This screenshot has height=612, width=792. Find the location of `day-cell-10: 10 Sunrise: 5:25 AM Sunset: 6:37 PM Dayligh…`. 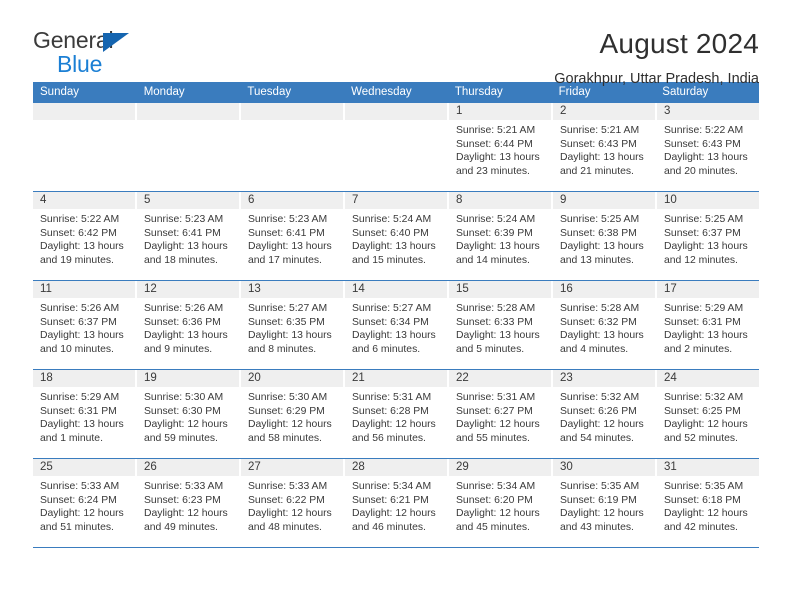

day-cell-10: 10 Sunrise: 5:25 AM Sunset: 6:37 PM Dayligh… is located at coordinates (708, 236).